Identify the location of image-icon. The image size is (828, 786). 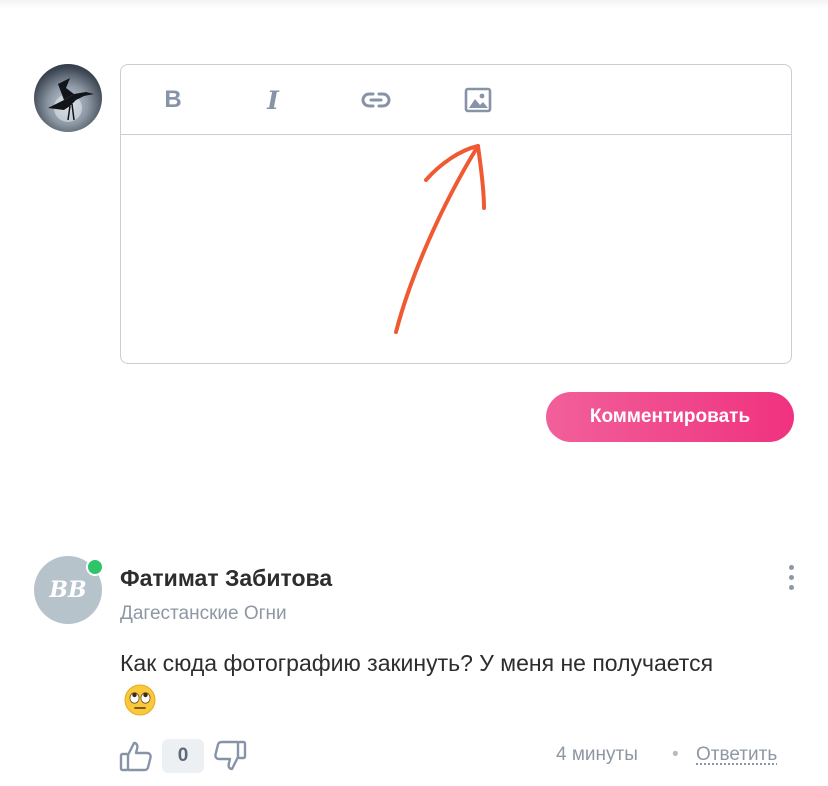
(478, 100).